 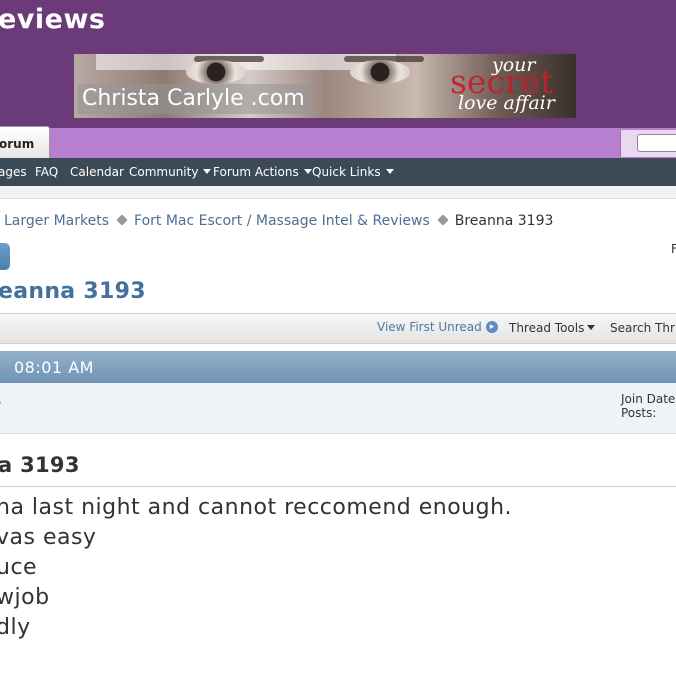 I want to click on nav-item-label: Forum Actions, so click(x=256, y=172).